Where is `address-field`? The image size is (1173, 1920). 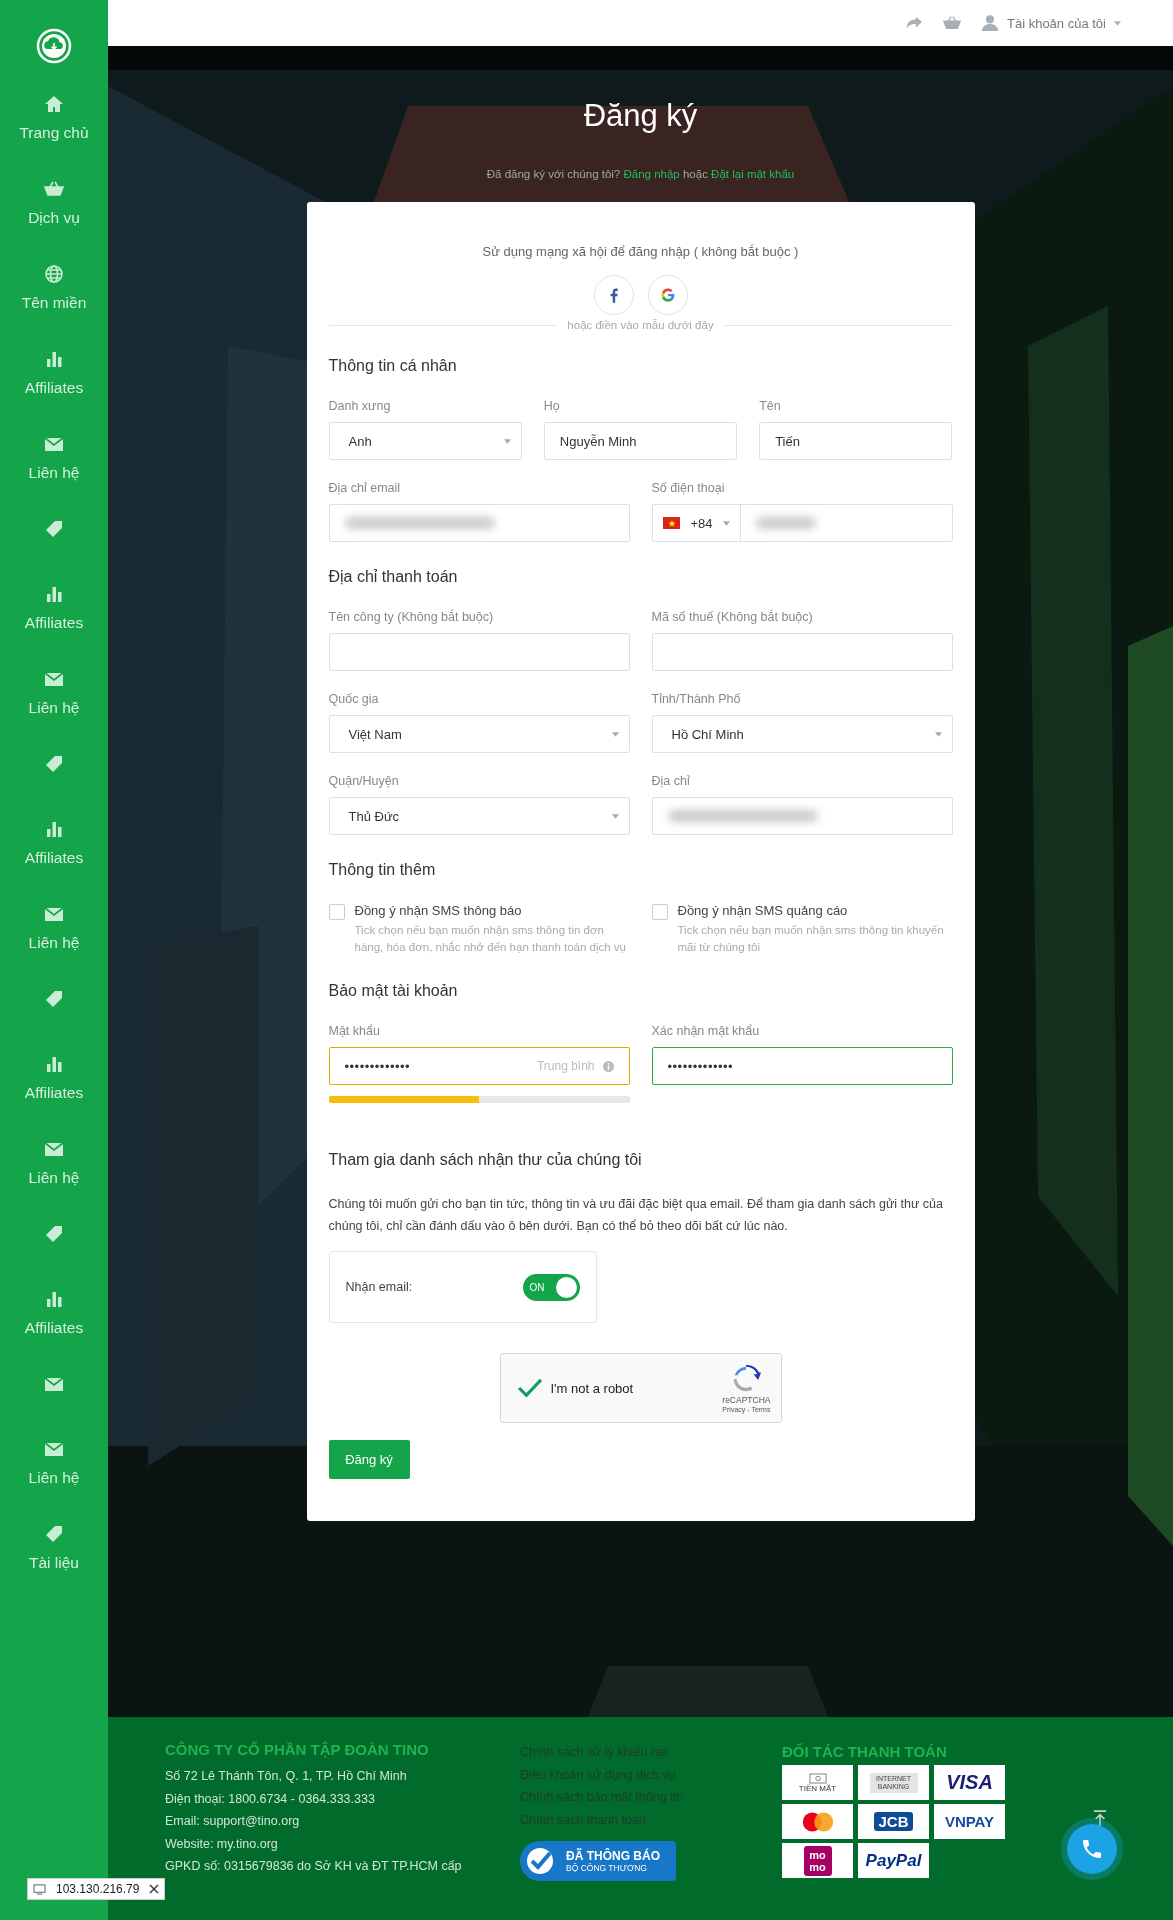
address-field is located at coordinates (802, 816).